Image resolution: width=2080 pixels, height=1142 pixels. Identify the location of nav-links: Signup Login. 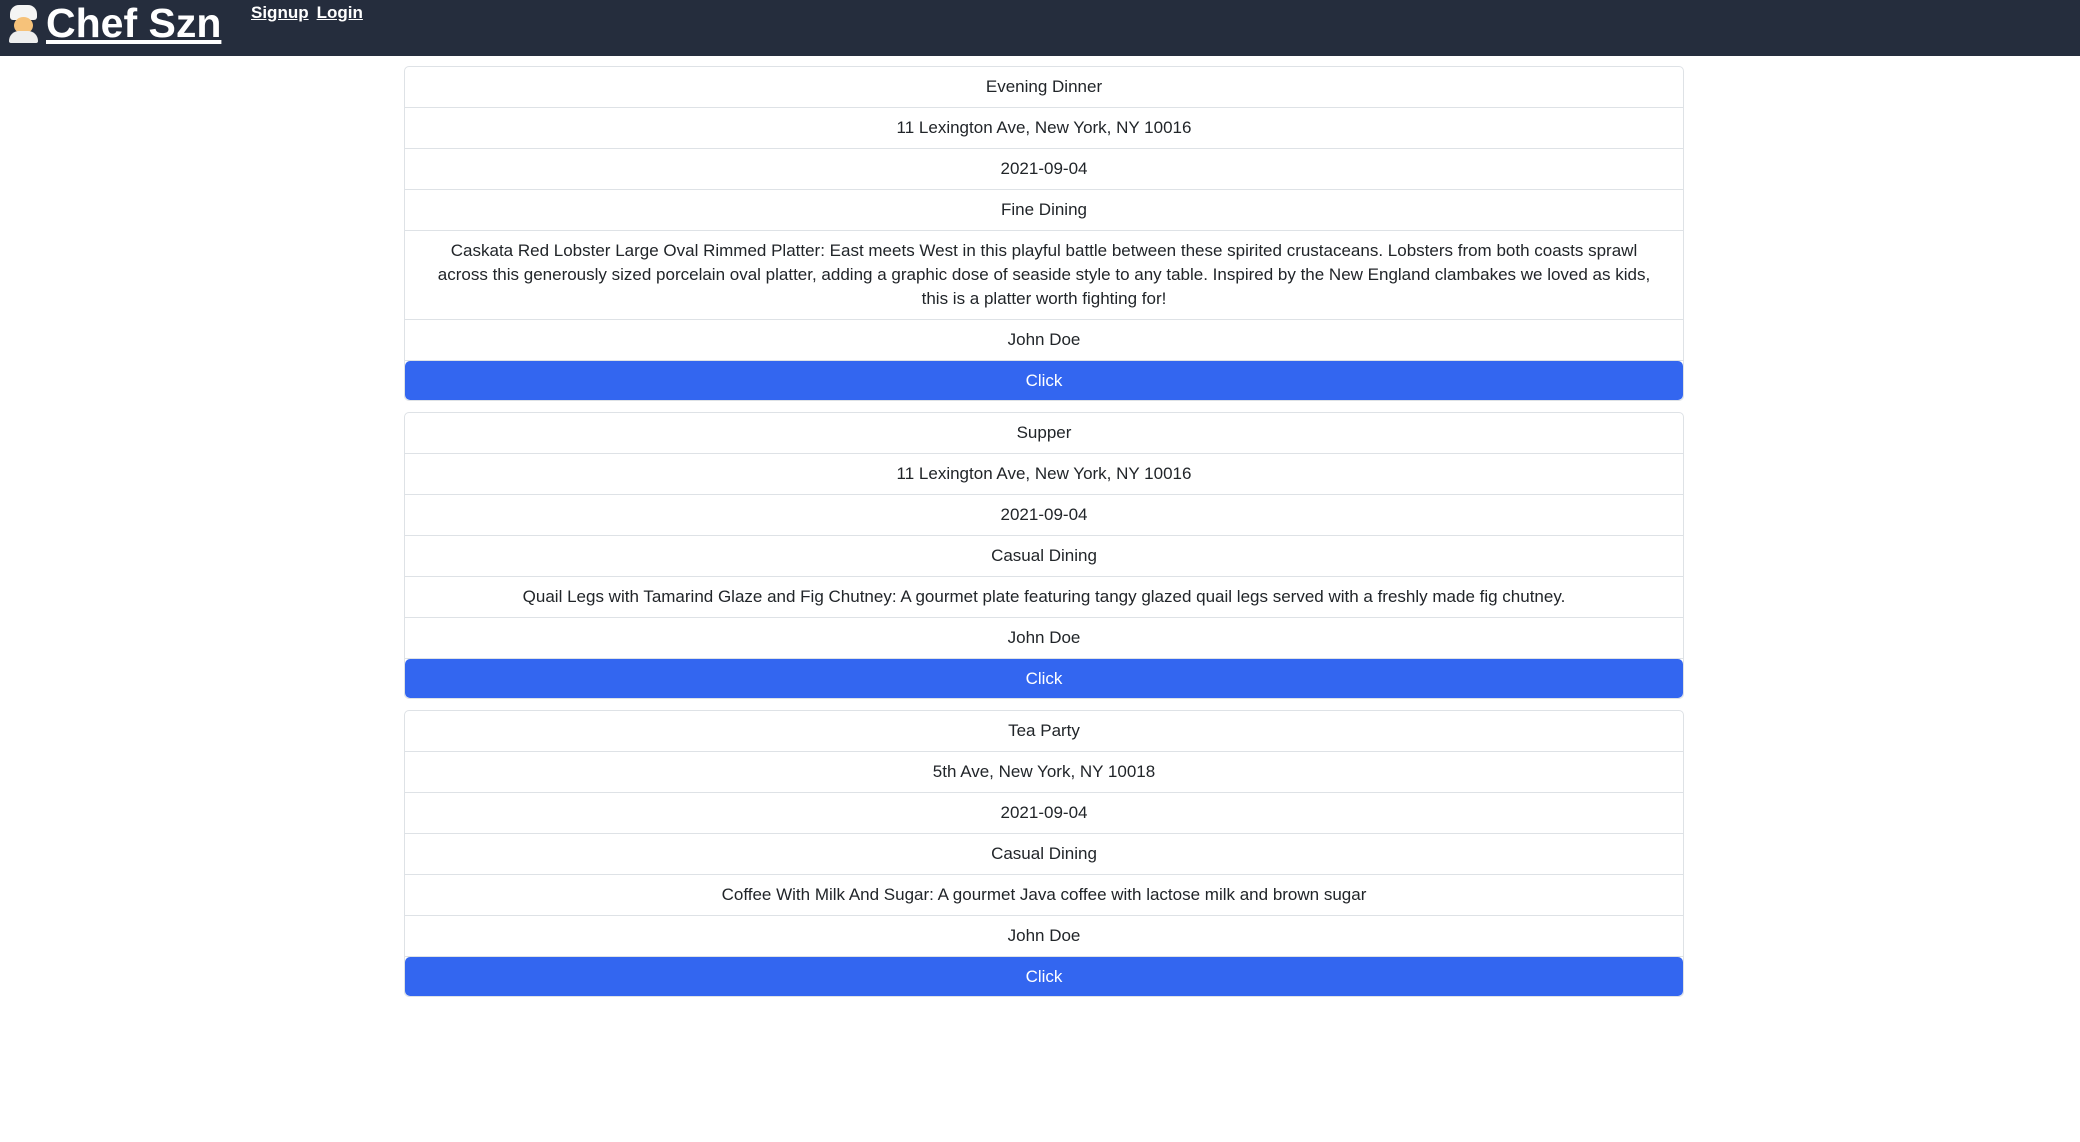
(307, 13).